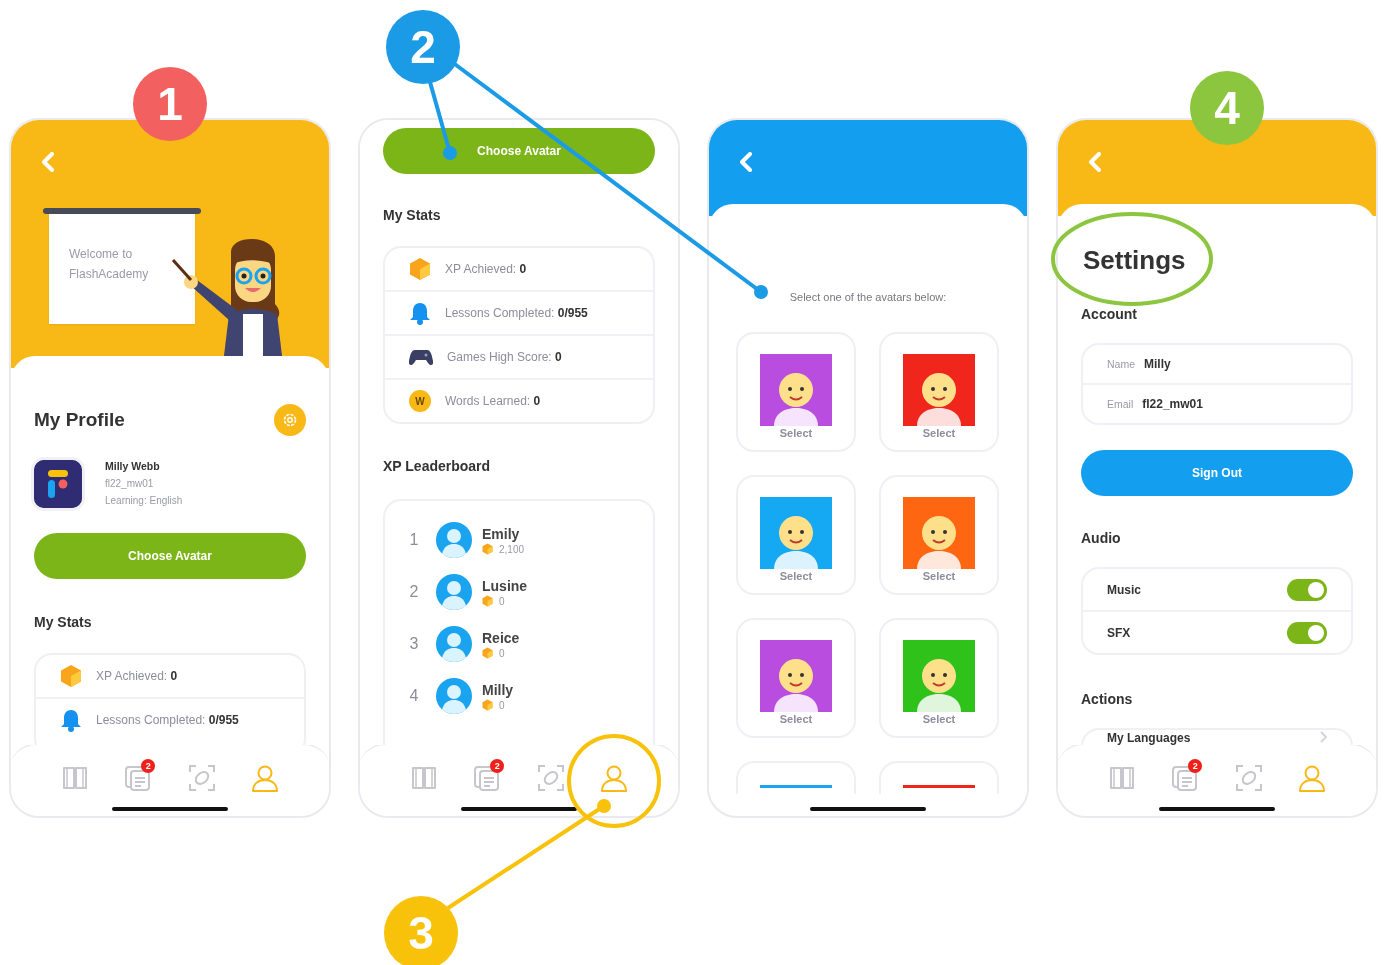  Describe the element at coordinates (498, 690) in the screenshot. I see `player-name: Milly` at that location.